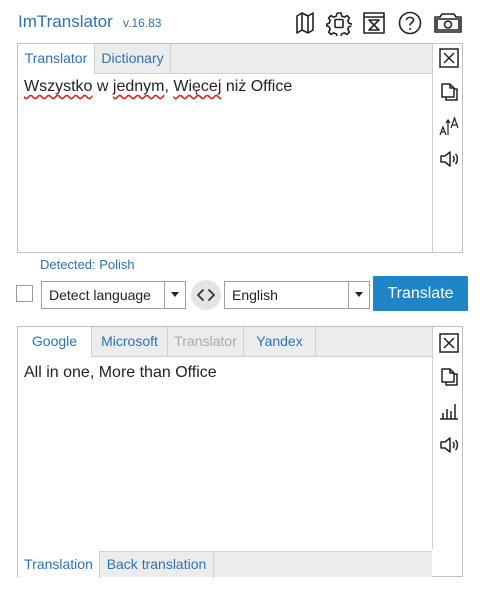 The height and width of the screenshot is (593, 480). I want to click on result-side-toolbar, so click(447, 438).